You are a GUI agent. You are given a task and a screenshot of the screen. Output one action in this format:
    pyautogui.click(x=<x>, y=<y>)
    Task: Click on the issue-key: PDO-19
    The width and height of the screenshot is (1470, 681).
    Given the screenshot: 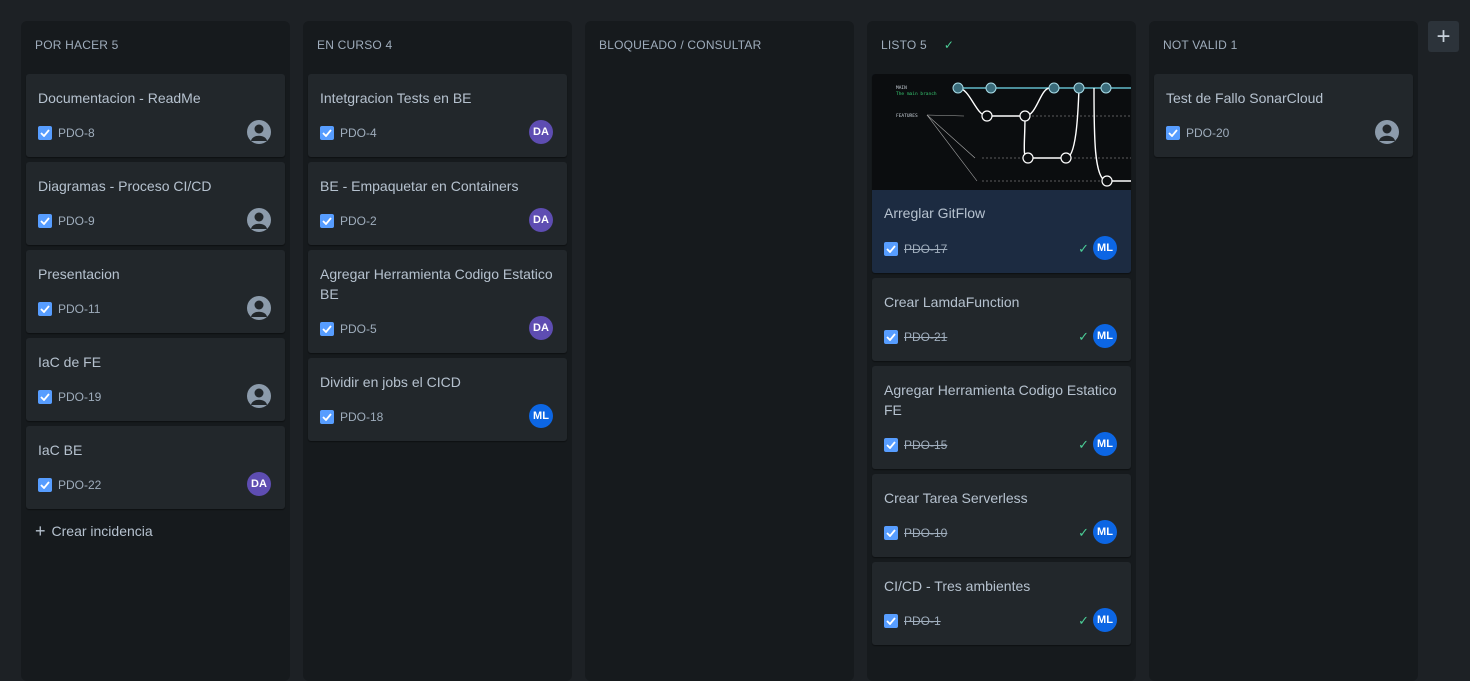 What is the action you would take?
    pyautogui.click(x=69, y=397)
    